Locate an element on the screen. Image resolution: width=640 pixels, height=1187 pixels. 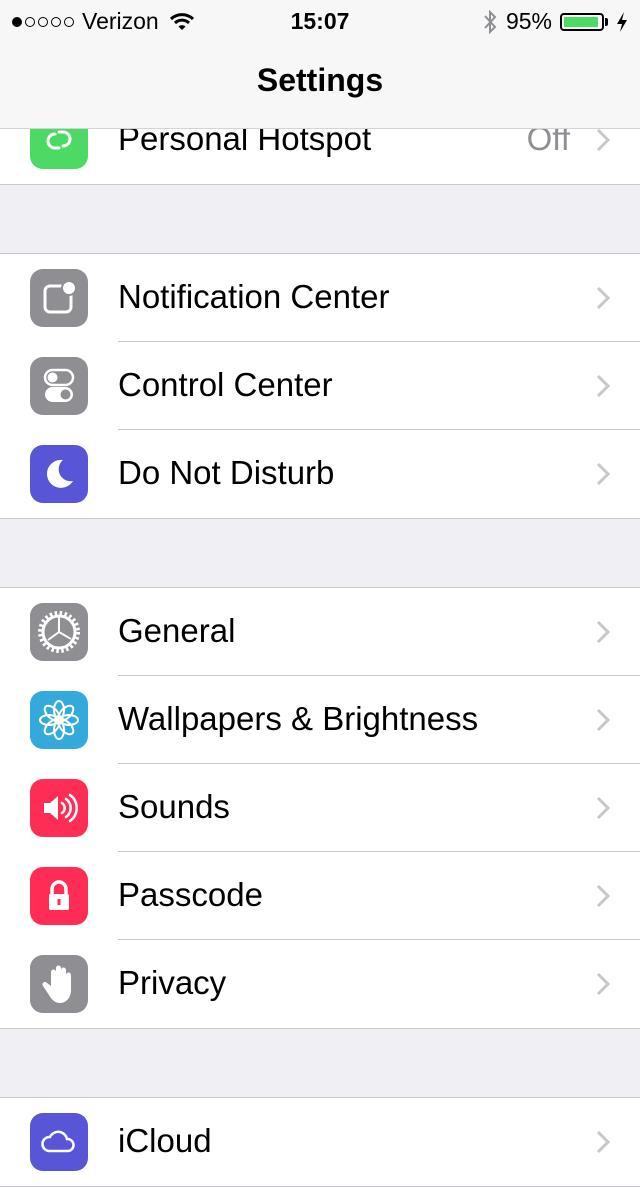
settings-row-privacy: Privacy is located at coordinates (320, 984).